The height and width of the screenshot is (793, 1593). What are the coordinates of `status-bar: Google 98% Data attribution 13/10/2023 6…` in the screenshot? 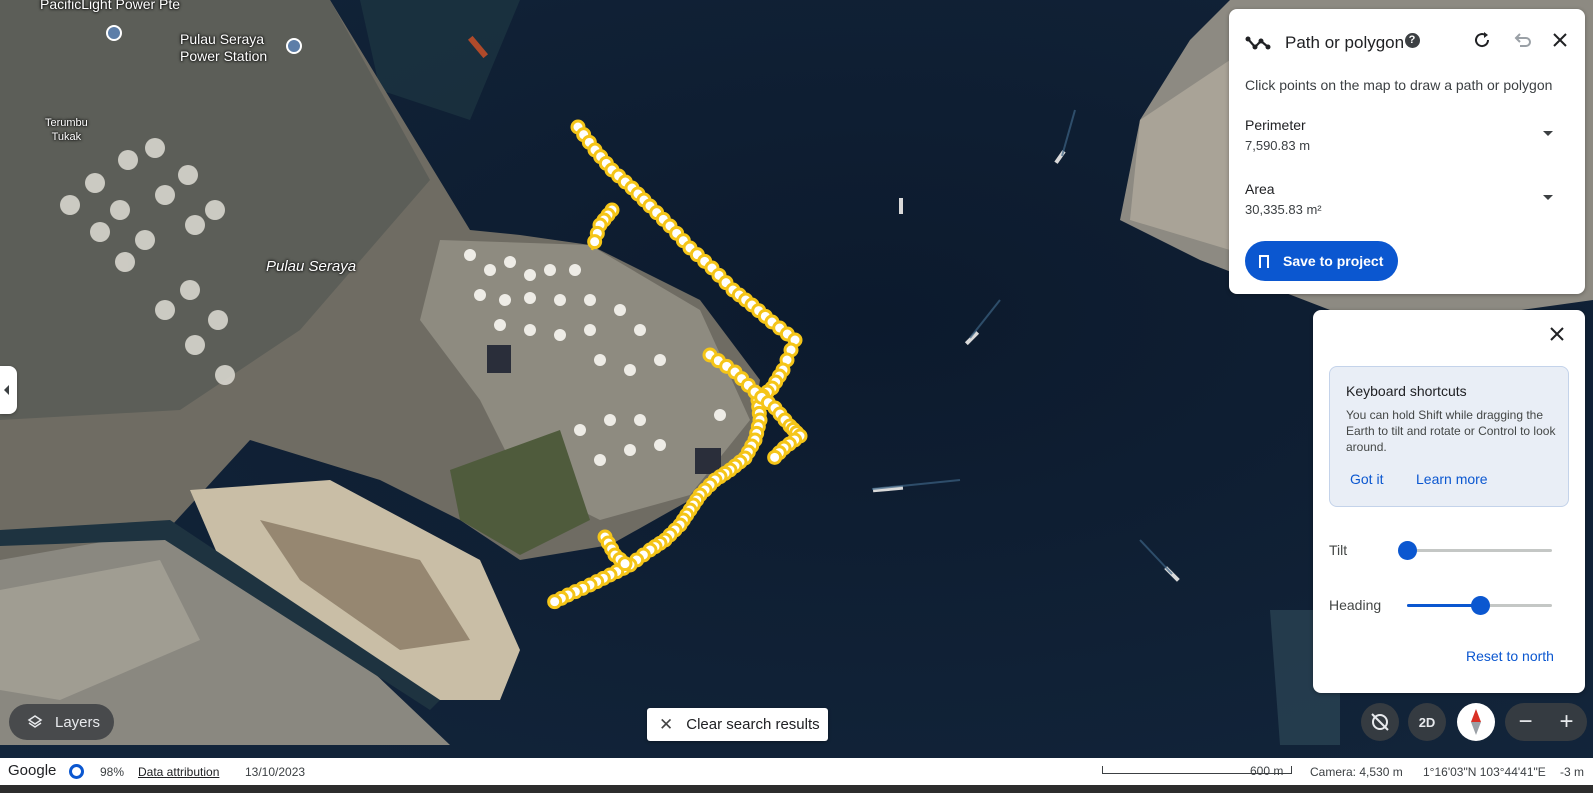 It's located at (796, 771).